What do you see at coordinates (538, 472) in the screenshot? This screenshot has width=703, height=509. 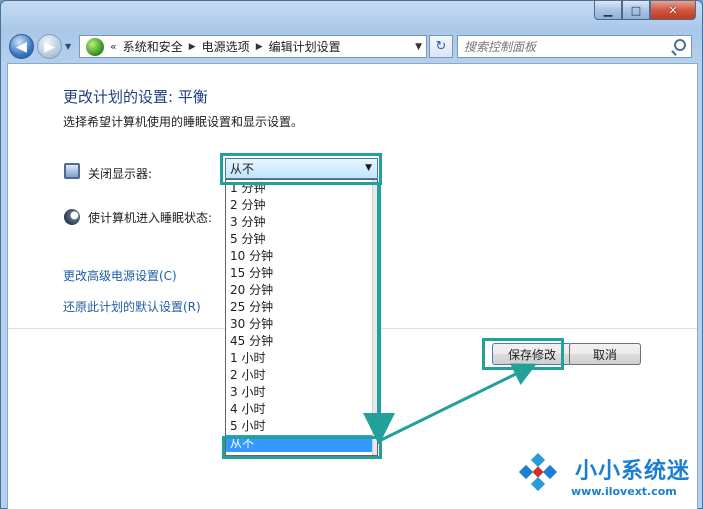 I see `watermark-logo-icon` at bounding box center [538, 472].